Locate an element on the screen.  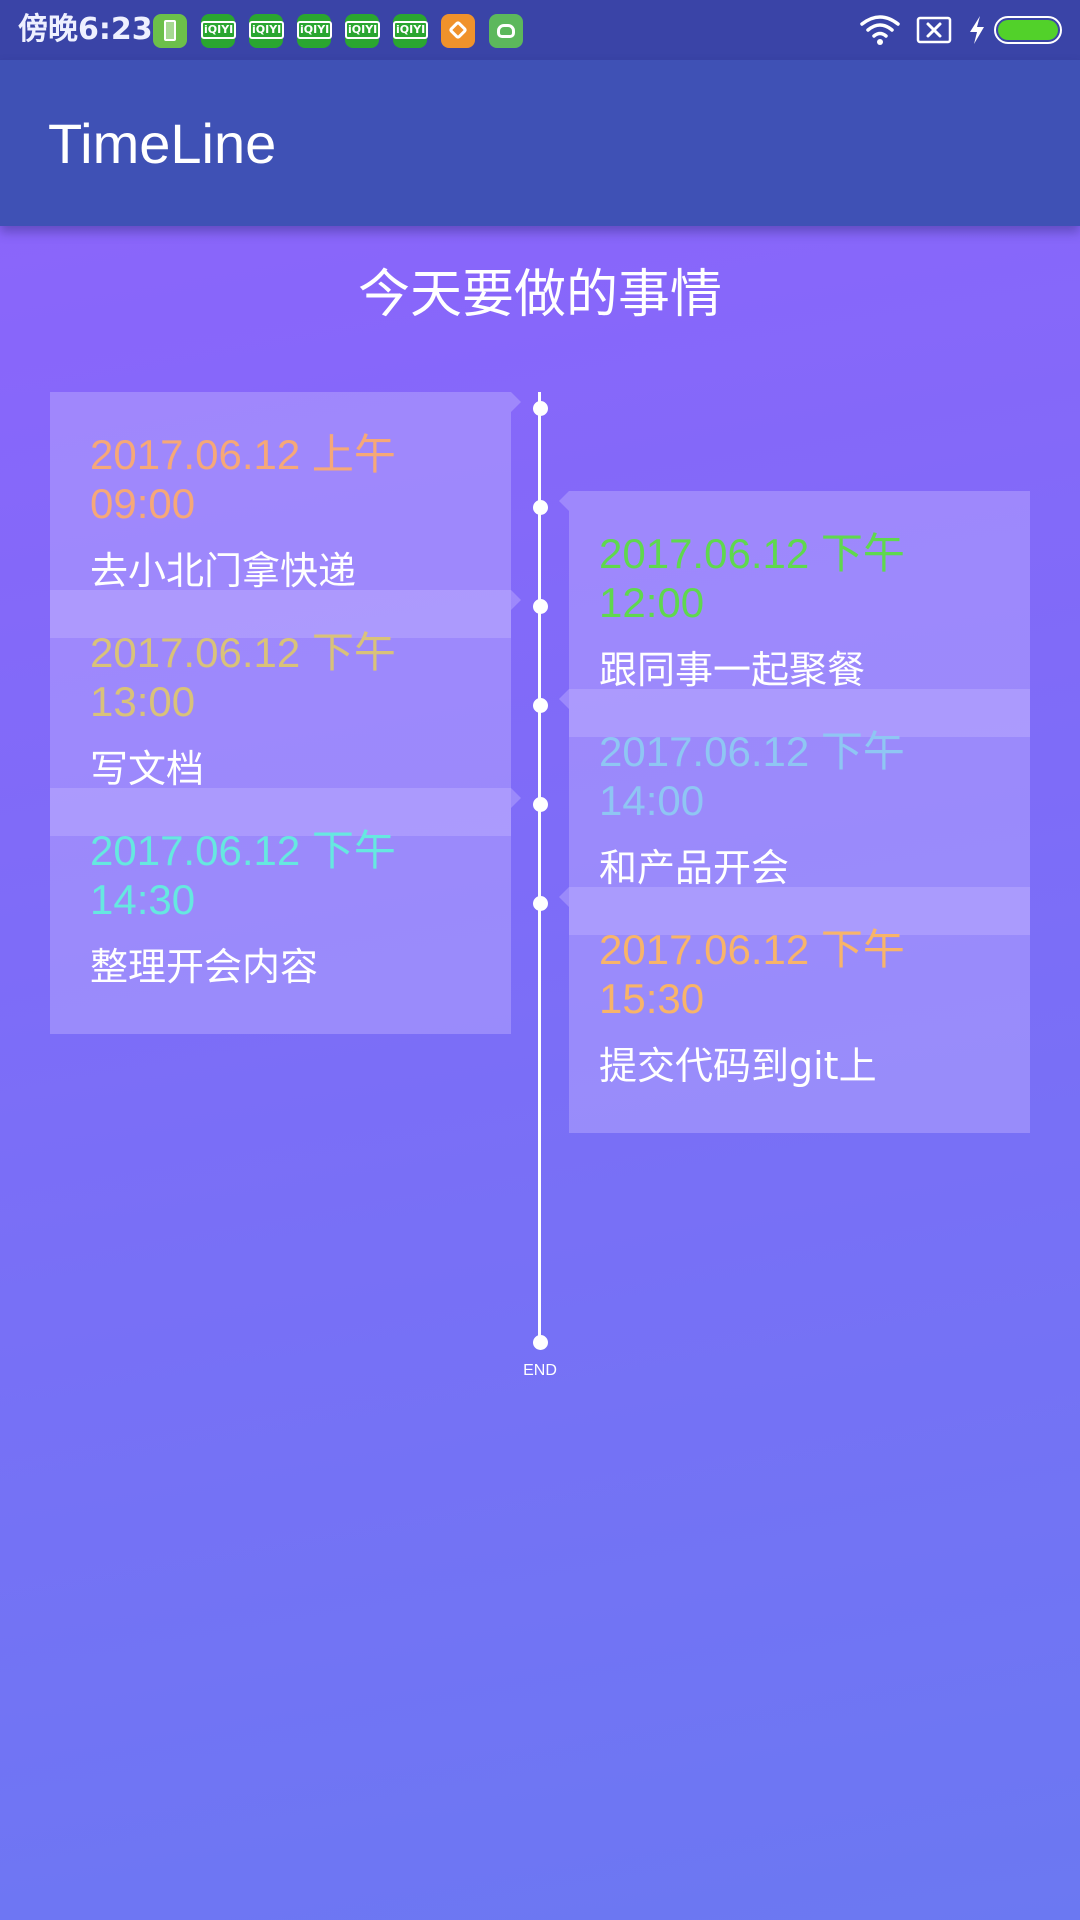
event-time: 2017.06.12 下午14:00 is located at coordinates (752, 776).